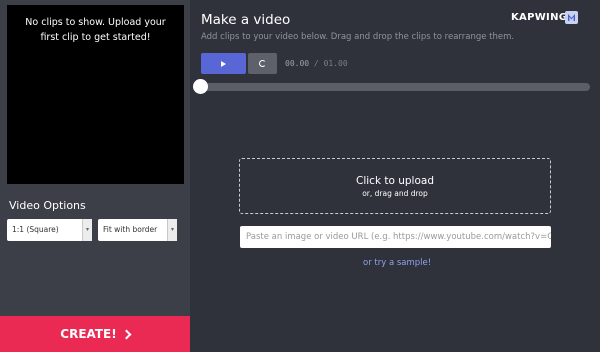 This screenshot has height=352, width=600. What do you see at coordinates (395, 181) in the screenshot?
I see `upload-title: Click to upload` at bounding box center [395, 181].